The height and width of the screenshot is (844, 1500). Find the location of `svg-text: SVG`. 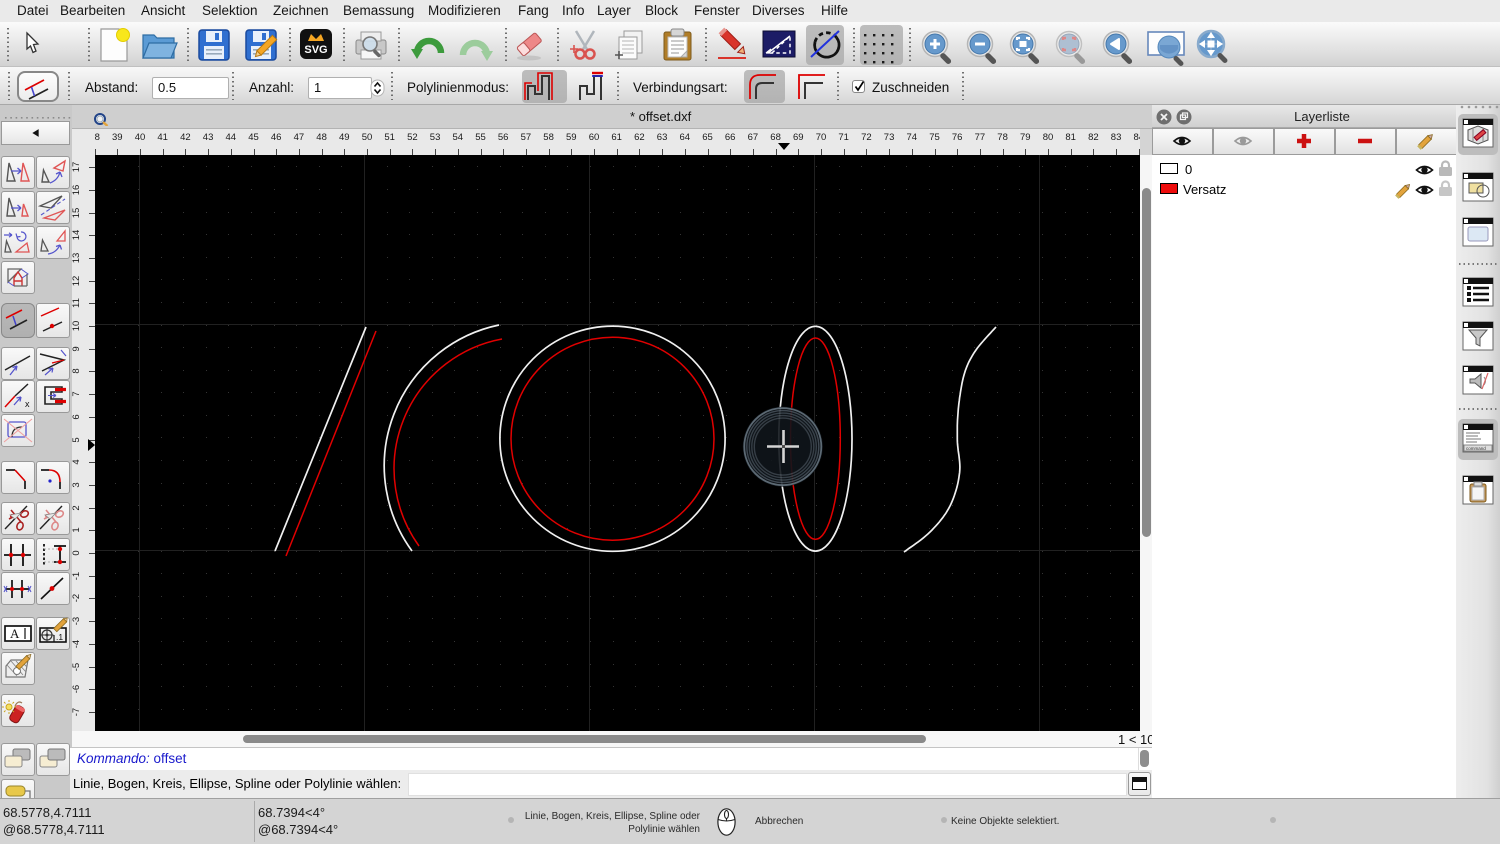

svg-text: SVG is located at coordinates (315, 50).